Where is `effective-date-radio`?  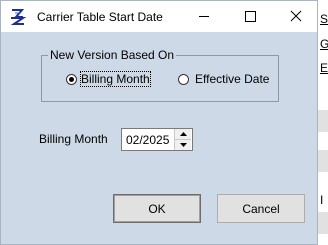 effective-date-radio is located at coordinates (183, 79).